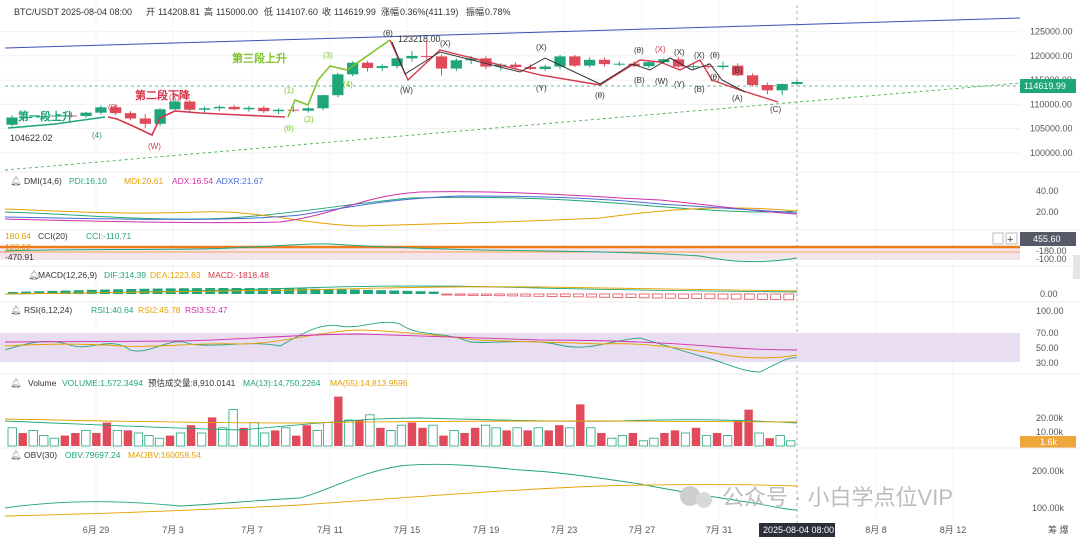 Image resolution: width=1080 pixels, height=546 pixels. Describe the element at coordinates (837, 497) in the screenshot. I see `watermark-text: 公众号 · 小白学点位VIP` at that location.